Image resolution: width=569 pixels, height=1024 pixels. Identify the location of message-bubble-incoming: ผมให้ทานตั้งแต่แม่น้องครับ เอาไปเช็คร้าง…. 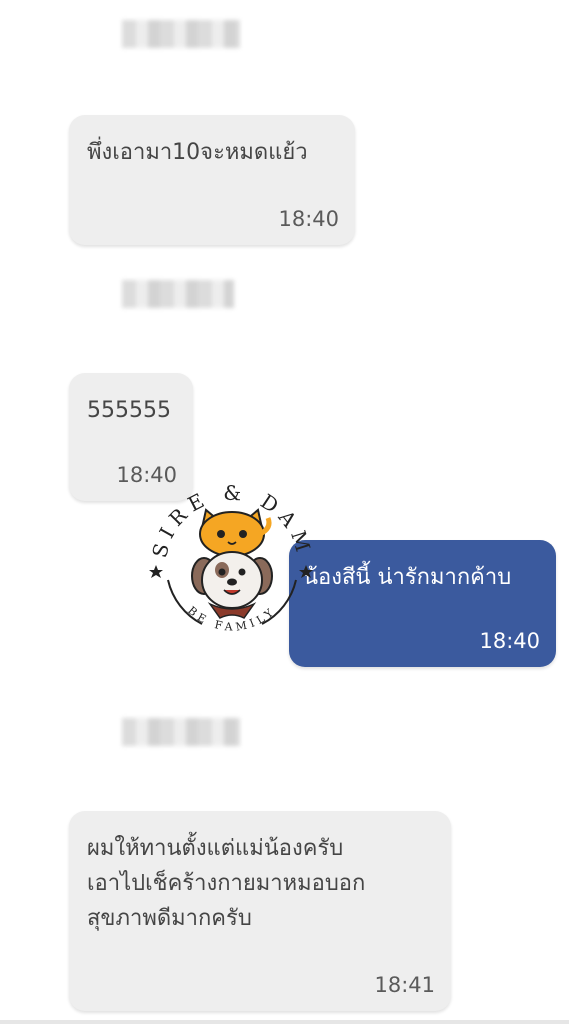
(260, 911).